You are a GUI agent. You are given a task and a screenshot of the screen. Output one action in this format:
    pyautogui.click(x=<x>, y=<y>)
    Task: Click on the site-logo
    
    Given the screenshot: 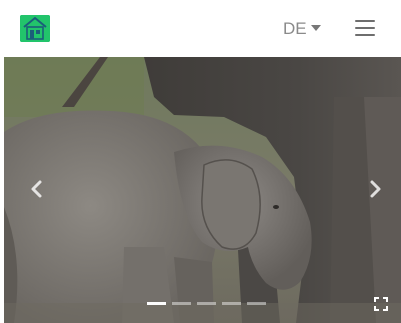 What is the action you would take?
    pyautogui.click(x=35, y=28)
    